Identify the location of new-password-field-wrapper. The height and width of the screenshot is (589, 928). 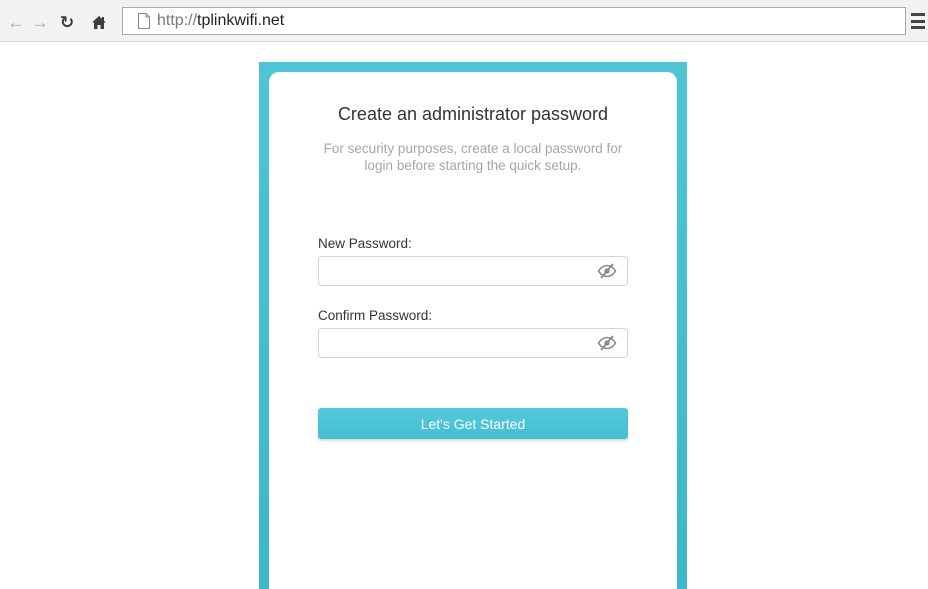
(473, 271).